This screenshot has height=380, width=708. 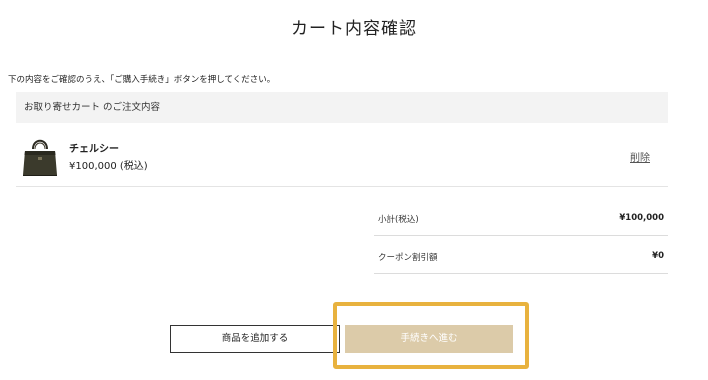 I want to click on subtotal-row: 小計(税込) ¥100,000, so click(x=521, y=217).